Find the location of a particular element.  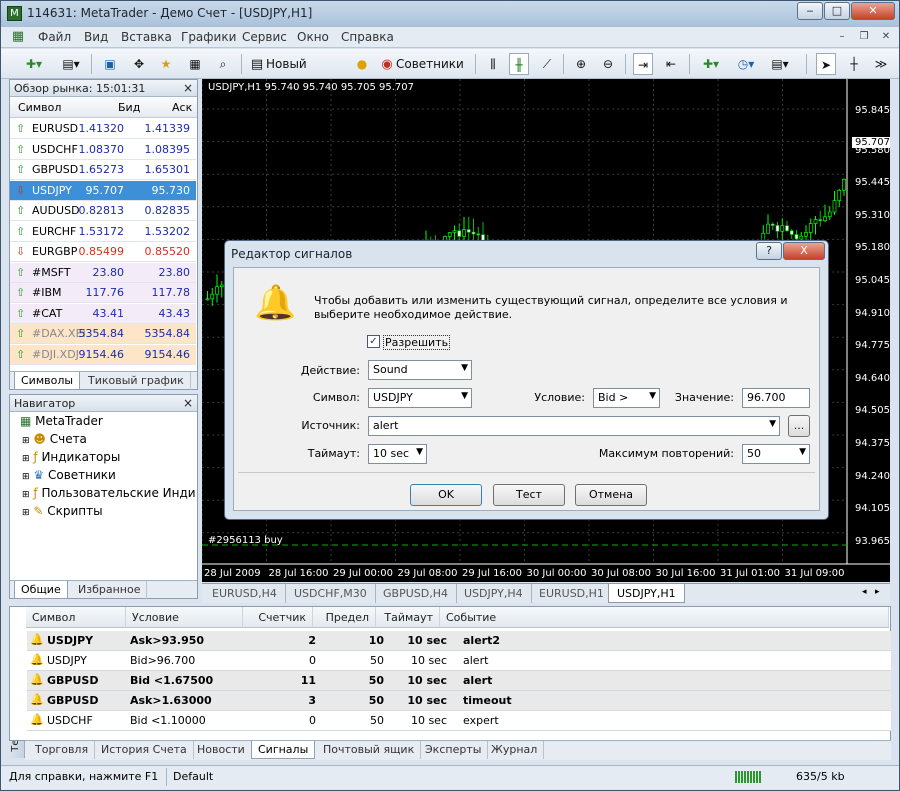

col-condition: Условие is located at coordinates (184, 617).